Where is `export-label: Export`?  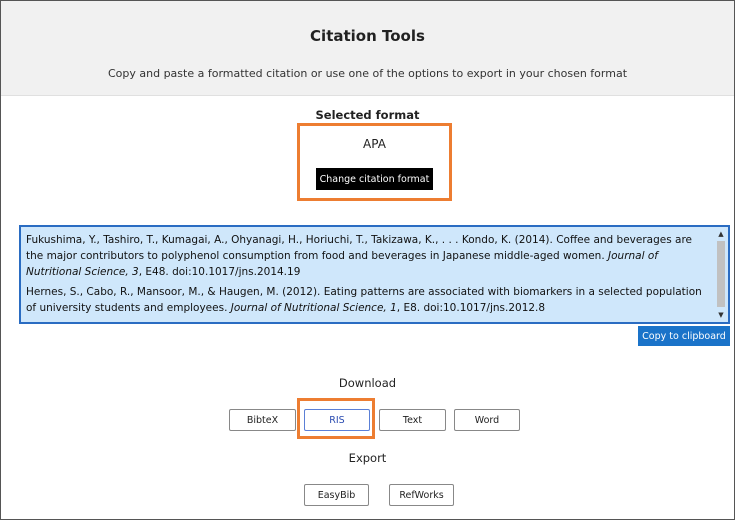 export-label: Export is located at coordinates (367, 458).